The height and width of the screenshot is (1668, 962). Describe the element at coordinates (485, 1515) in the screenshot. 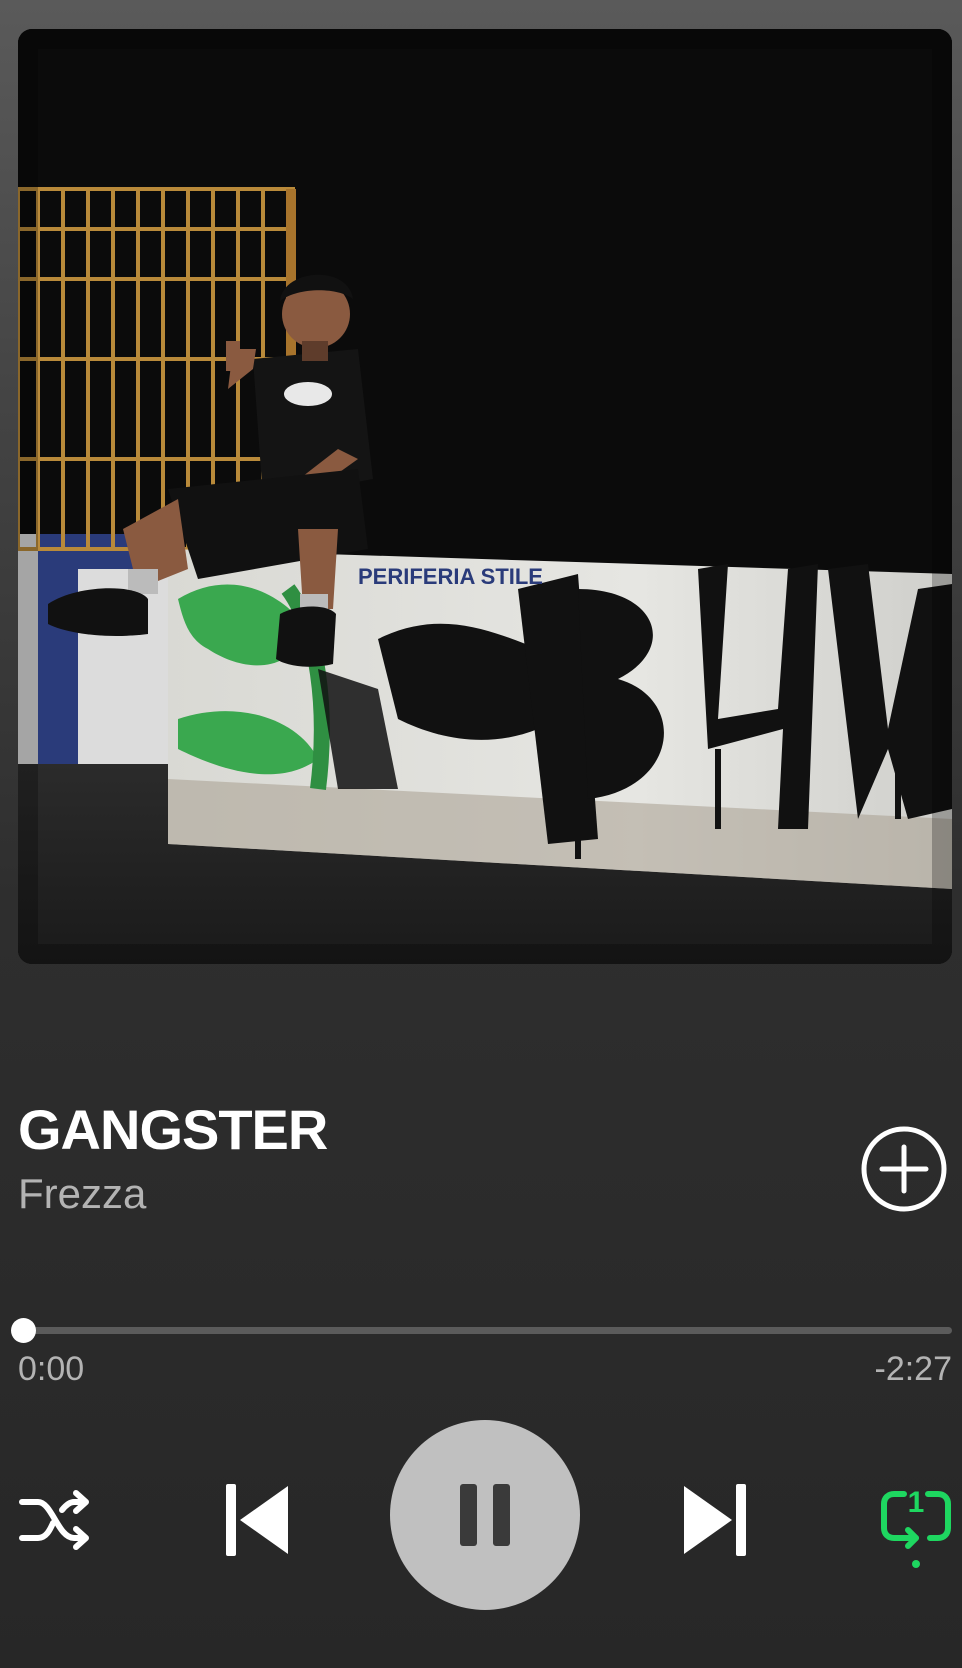

I see `play-pause-button` at that location.